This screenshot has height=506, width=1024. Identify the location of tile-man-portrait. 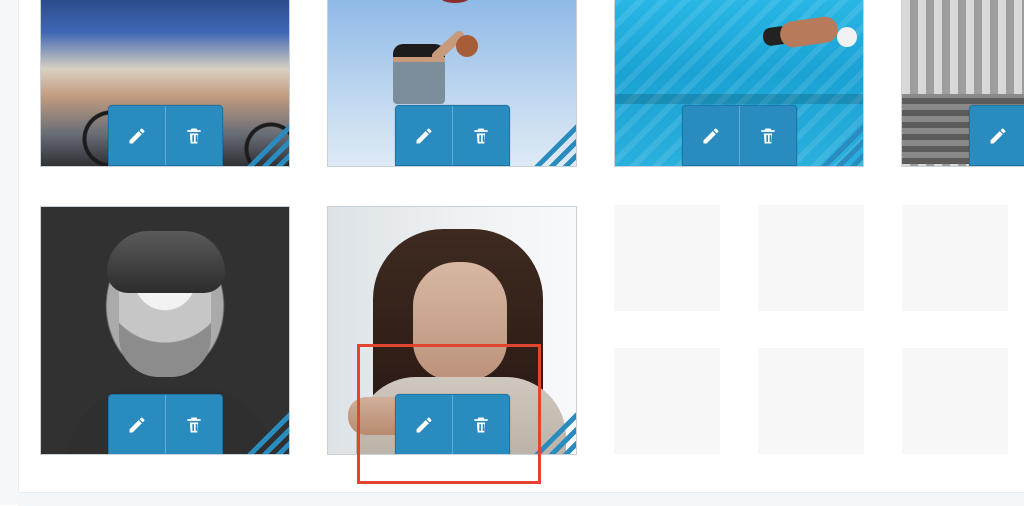
(165, 330).